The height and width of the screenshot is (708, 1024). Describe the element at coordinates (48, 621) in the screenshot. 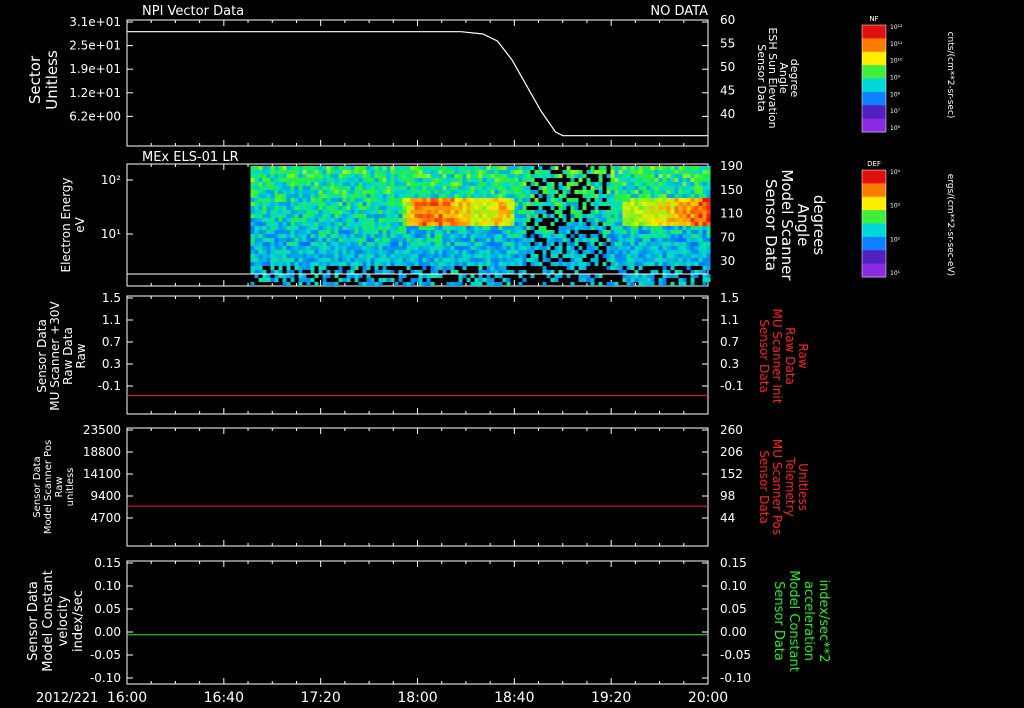

I see `panel-5-ylabel-left-2: Model Constant` at that location.